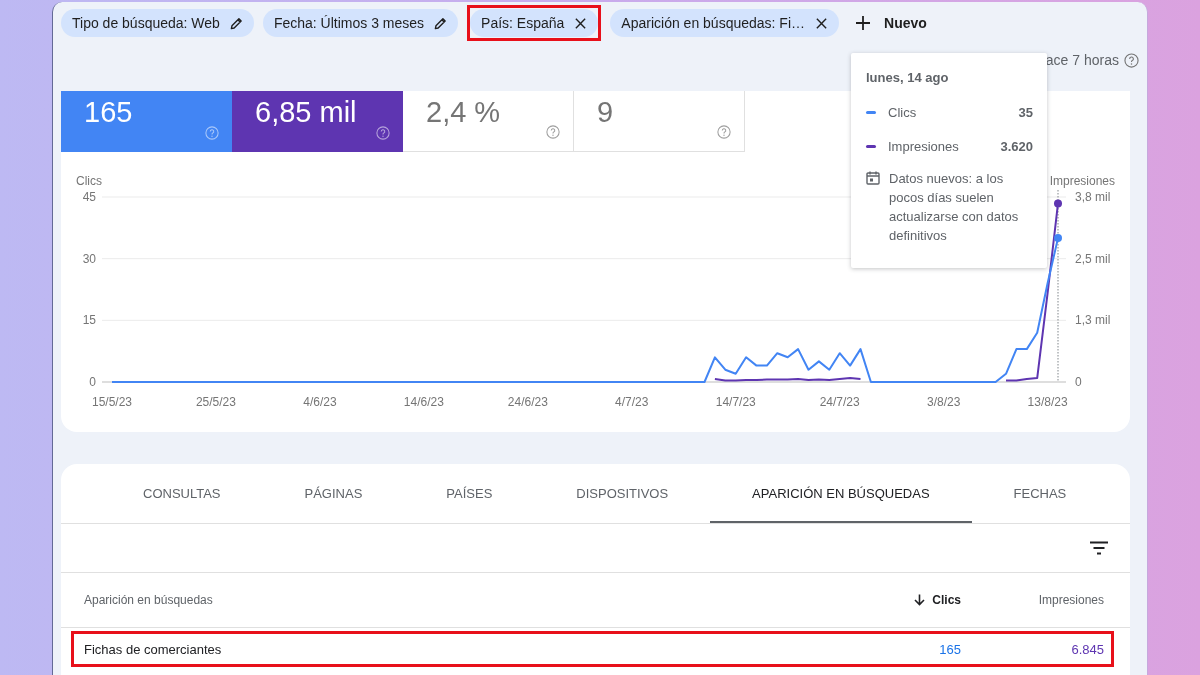  What do you see at coordinates (863, 23) in the screenshot?
I see `plus-icon` at bounding box center [863, 23].